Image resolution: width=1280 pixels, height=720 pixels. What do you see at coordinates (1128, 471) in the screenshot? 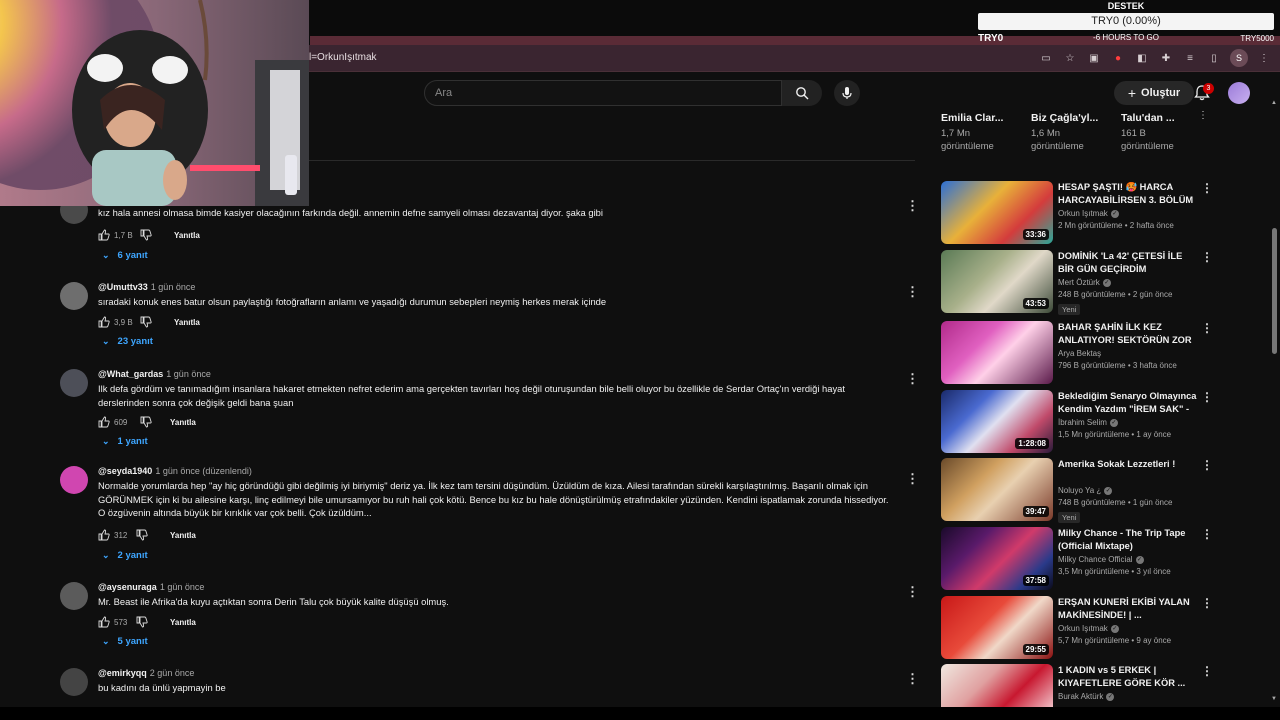
I see `video-title: Amerika Sokak Lezzetleri !` at bounding box center [1128, 471].